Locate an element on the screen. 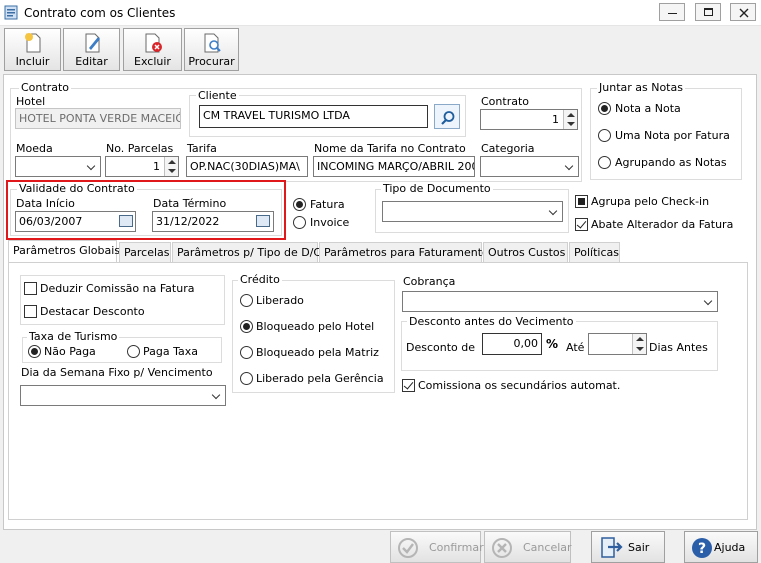  cobranca-select is located at coordinates (560, 301).